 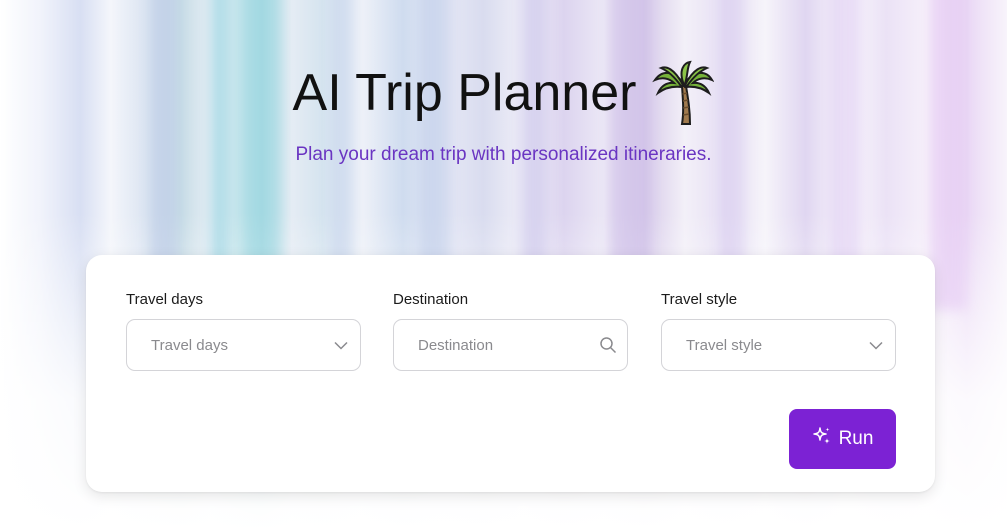 I want to click on run-button: Run, so click(x=842, y=439).